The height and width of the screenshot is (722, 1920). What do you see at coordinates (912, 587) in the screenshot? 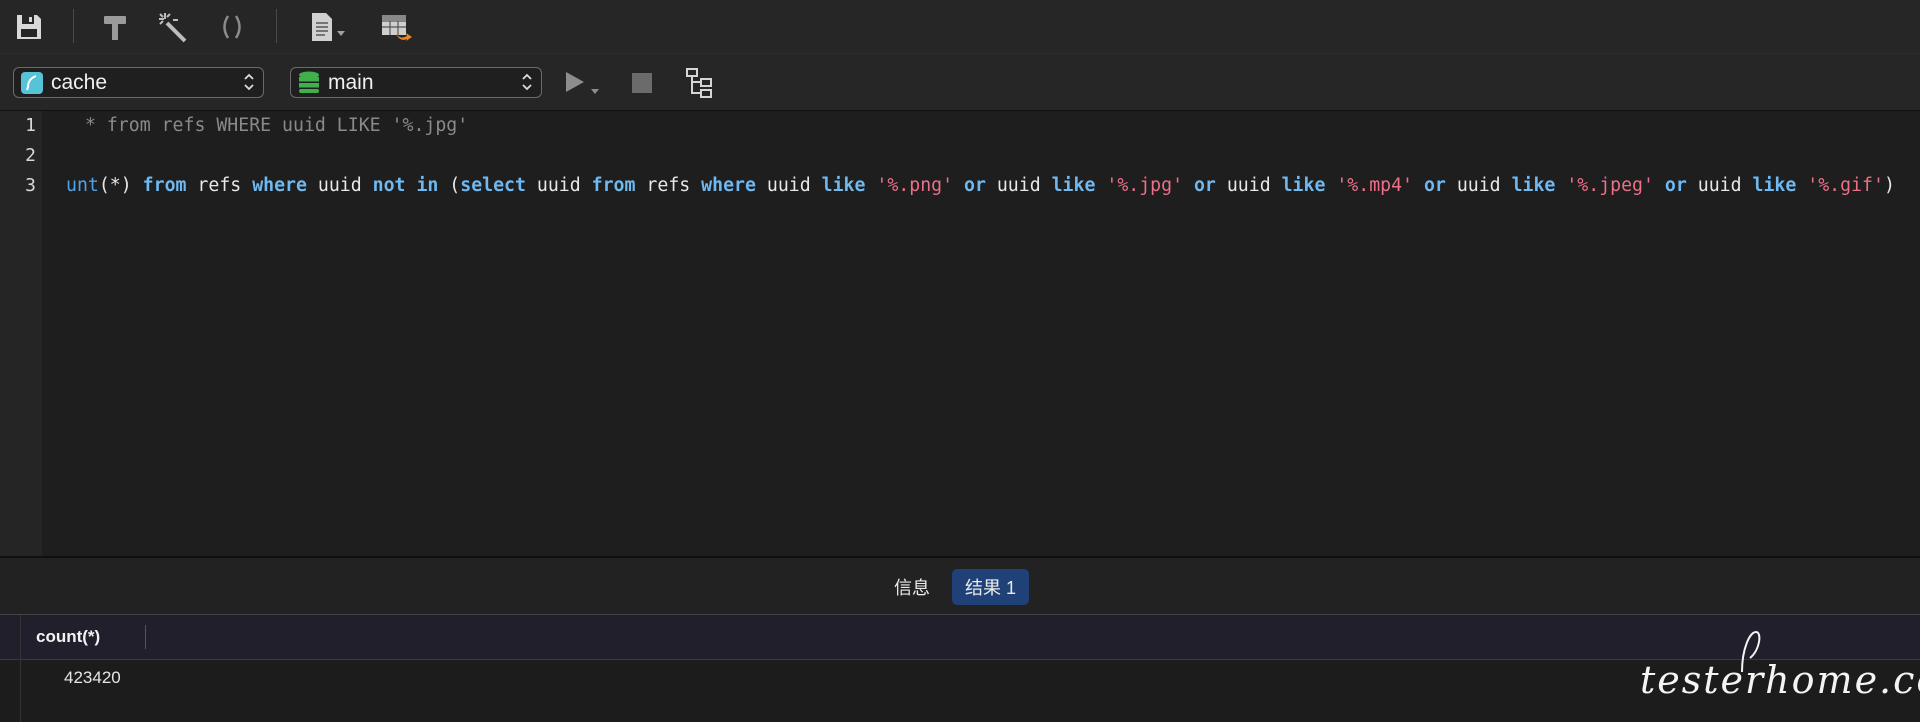
I see `tab-info: 信息` at bounding box center [912, 587].